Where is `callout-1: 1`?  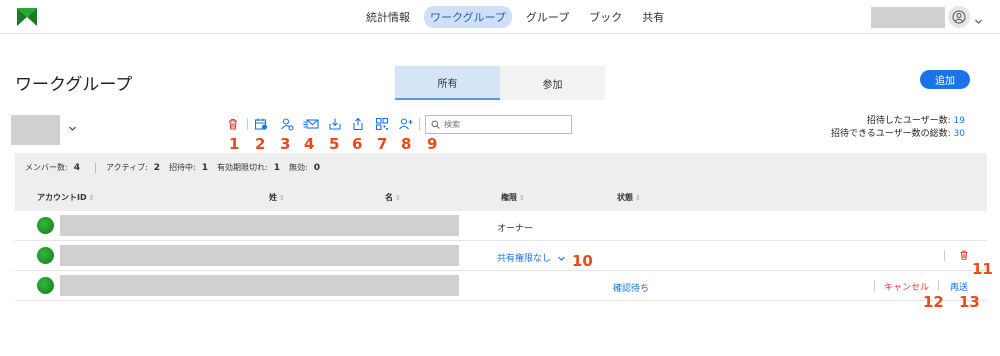
callout-1: 1 is located at coordinates (234, 144).